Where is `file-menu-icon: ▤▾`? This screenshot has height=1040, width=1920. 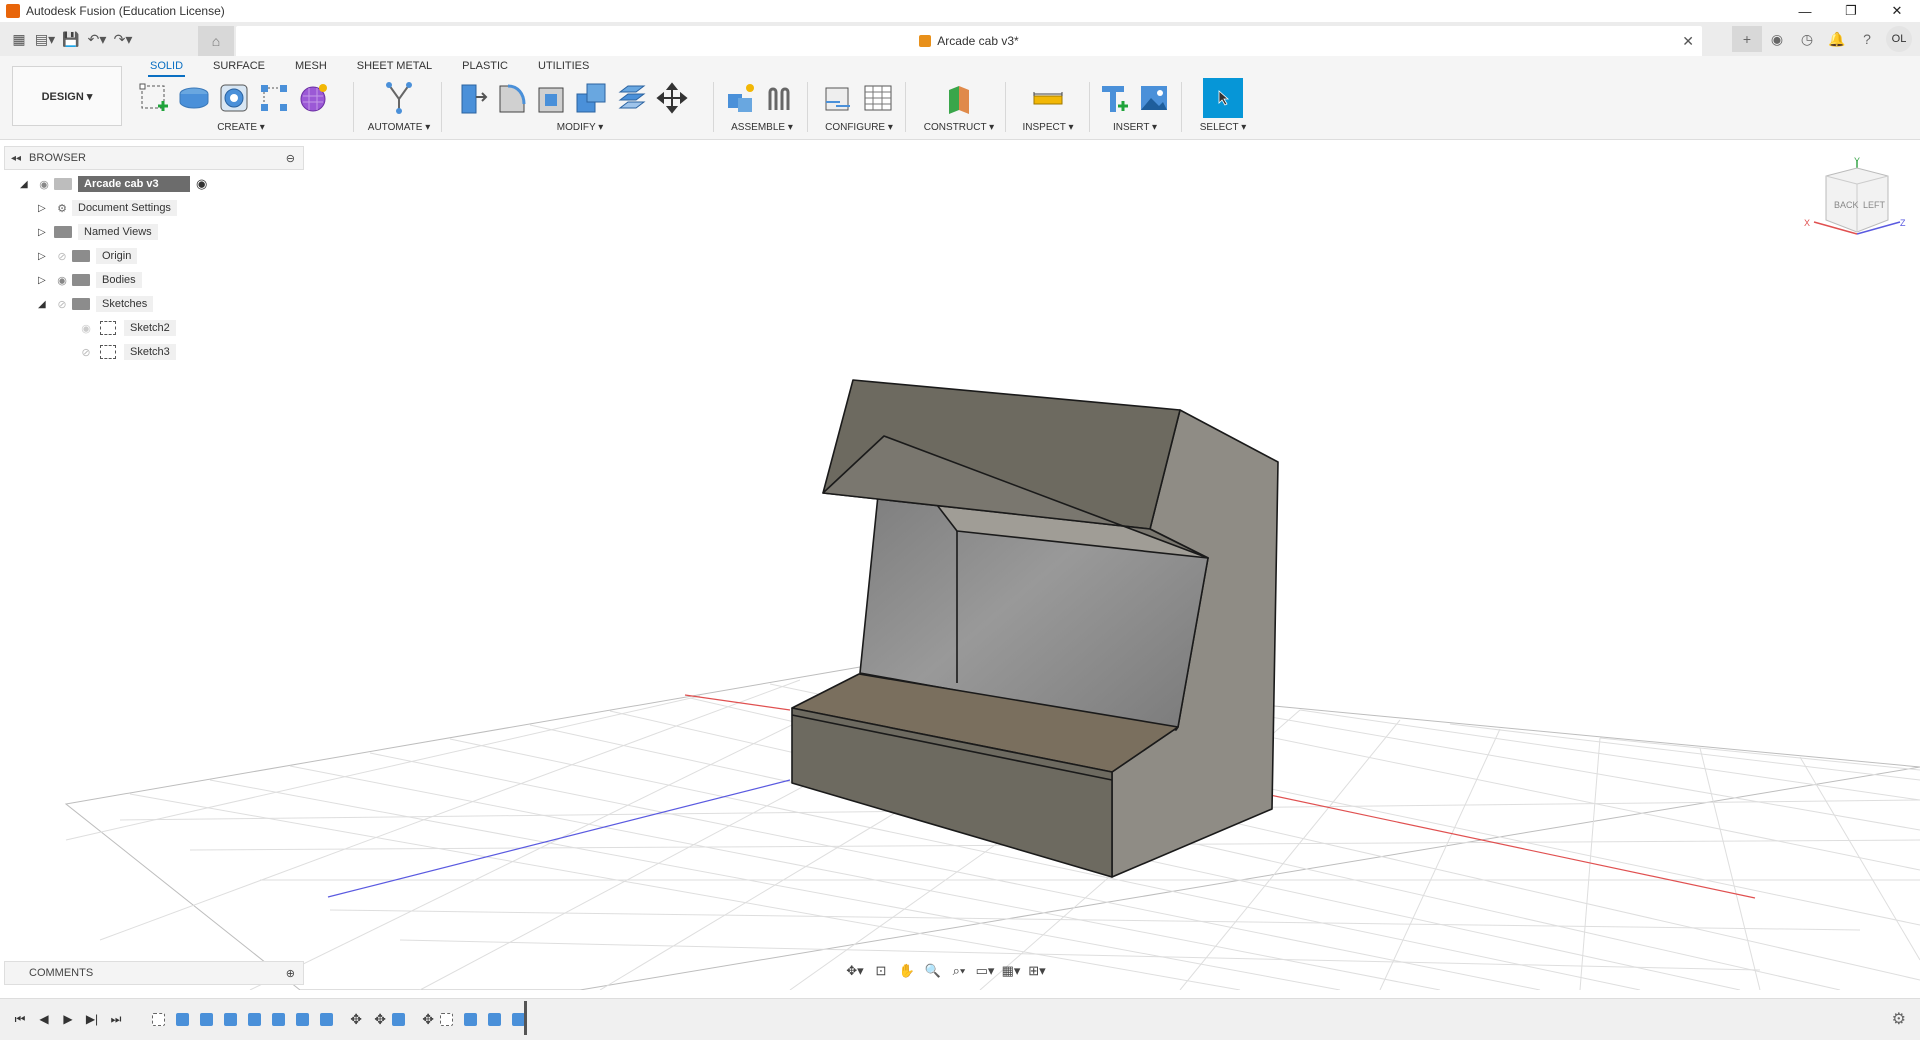 file-menu-icon: ▤▾ is located at coordinates (45, 39).